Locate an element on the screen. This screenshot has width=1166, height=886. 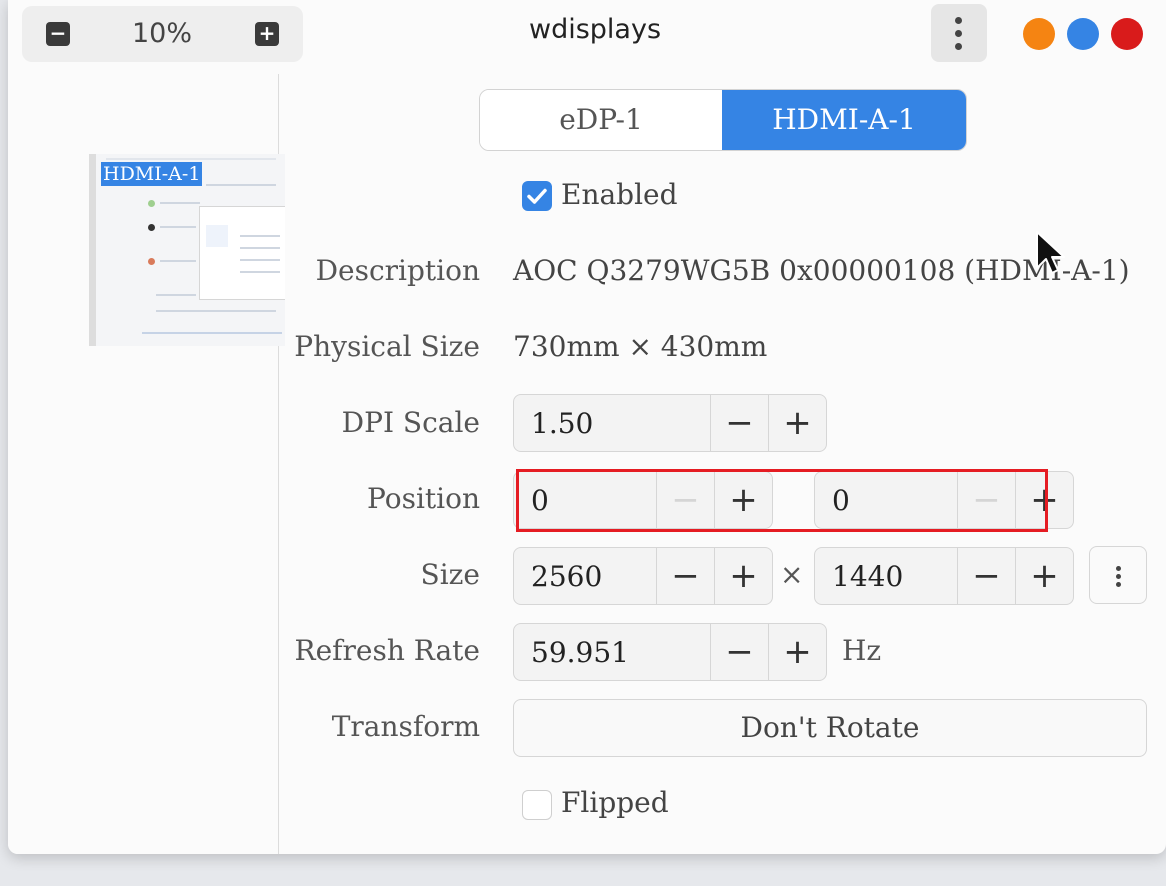
size-height-decrement-button: − is located at coordinates (986, 576).